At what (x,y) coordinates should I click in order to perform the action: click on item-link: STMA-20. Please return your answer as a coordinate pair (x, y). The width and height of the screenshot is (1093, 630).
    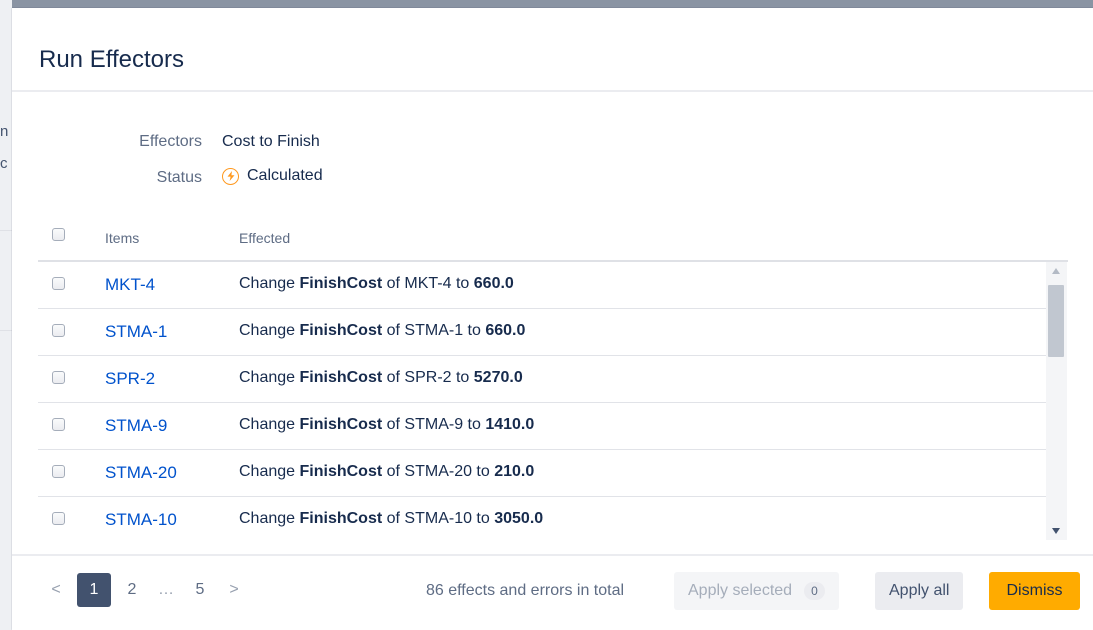
    Looking at the image, I should click on (141, 473).